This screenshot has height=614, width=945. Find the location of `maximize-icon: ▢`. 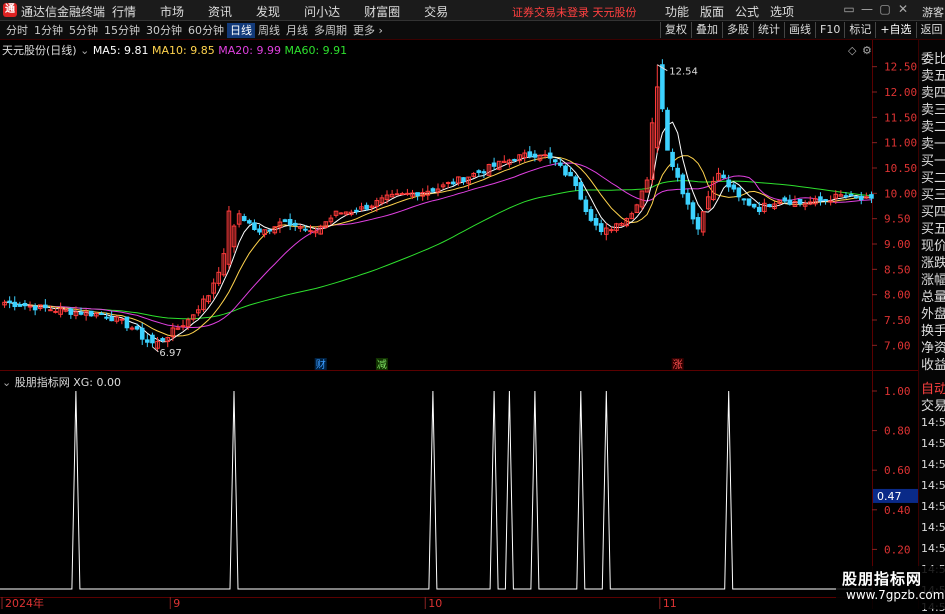

maximize-icon: ▢ is located at coordinates (885, 9).